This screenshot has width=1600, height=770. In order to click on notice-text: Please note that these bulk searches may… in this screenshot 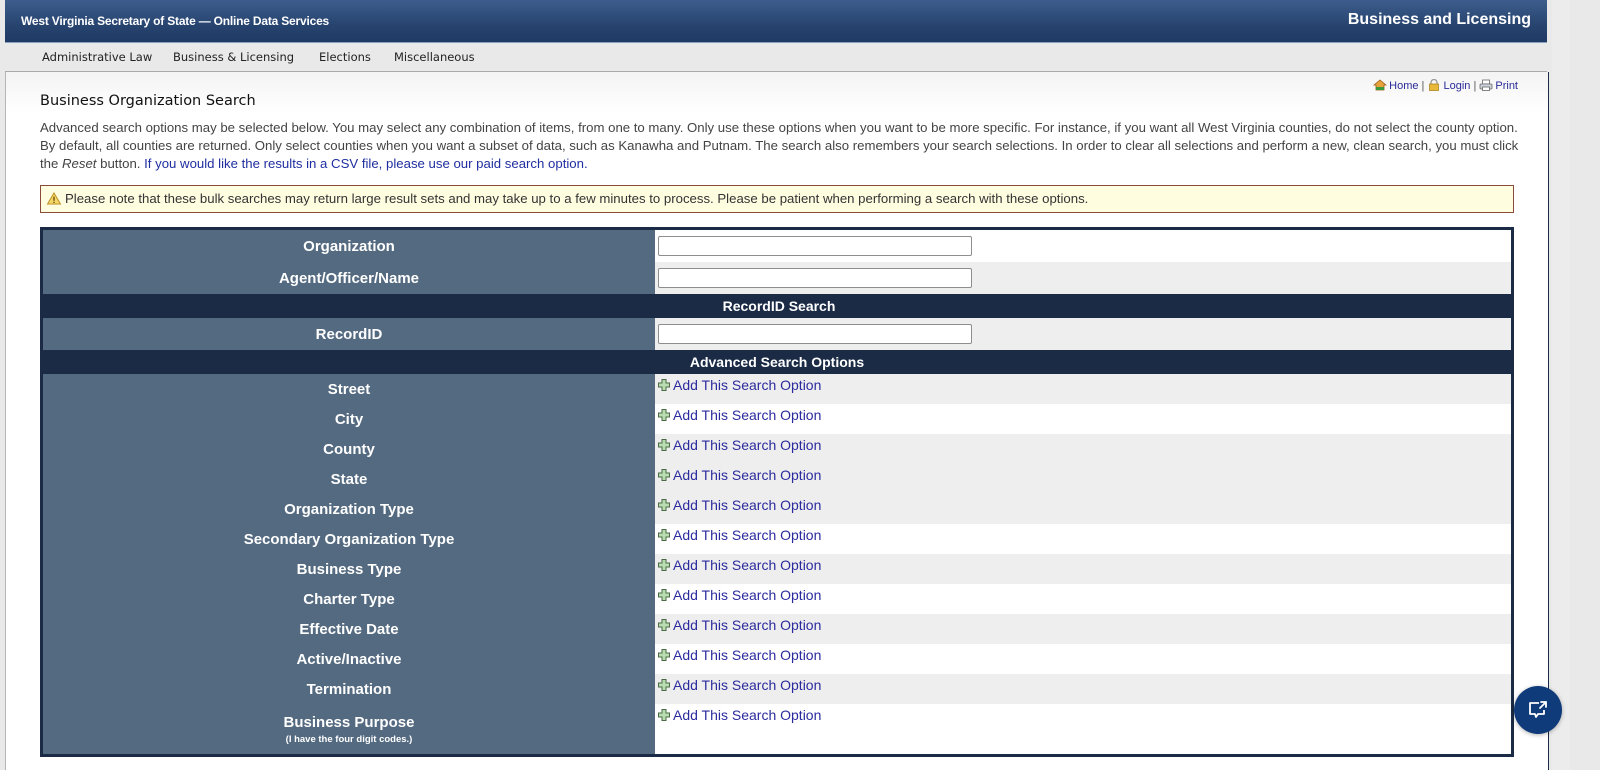, I will do `click(577, 198)`.